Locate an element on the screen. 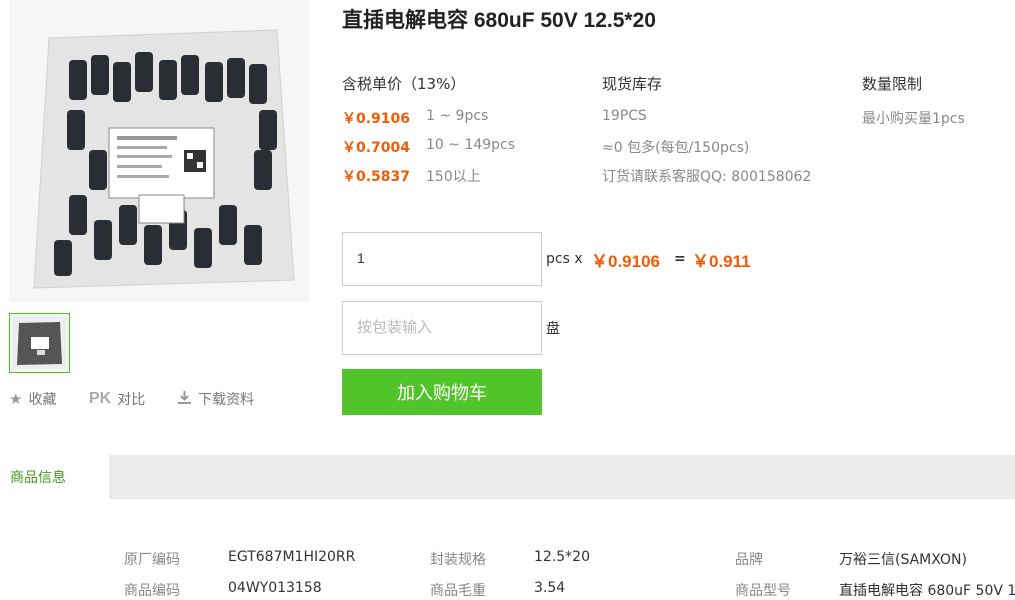 The image size is (1015, 600). product-title: 直插电解电容 680uF 50V 12.5*20 is located at coordinates (499, 20).